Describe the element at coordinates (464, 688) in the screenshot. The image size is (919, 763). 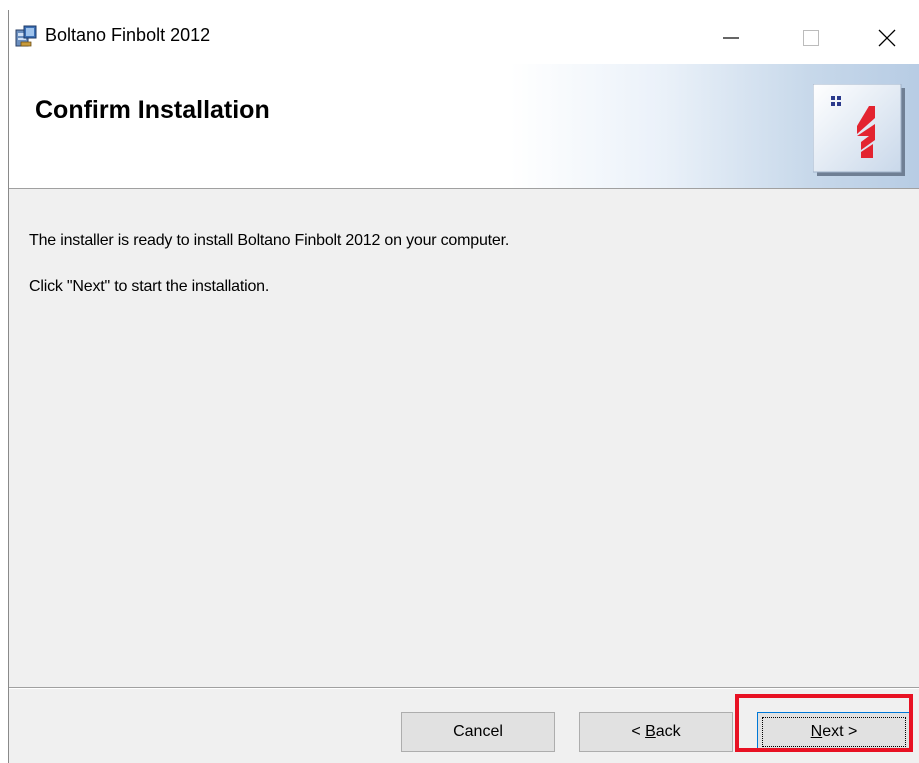
I see `footer-divider` at that location.